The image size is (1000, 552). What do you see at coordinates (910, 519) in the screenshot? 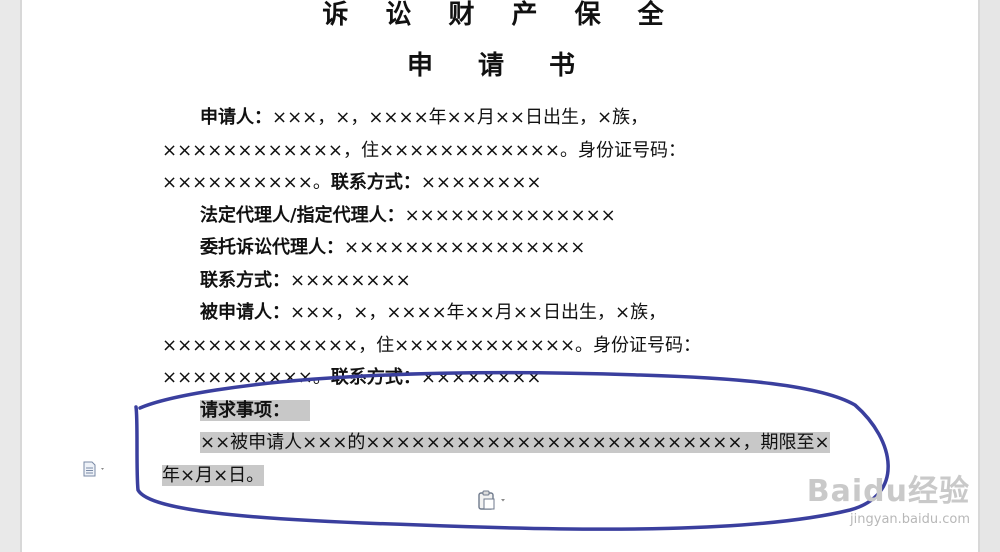
I see `watermark-url: jingyan.baidu.com` at bounding box center [910, 519].